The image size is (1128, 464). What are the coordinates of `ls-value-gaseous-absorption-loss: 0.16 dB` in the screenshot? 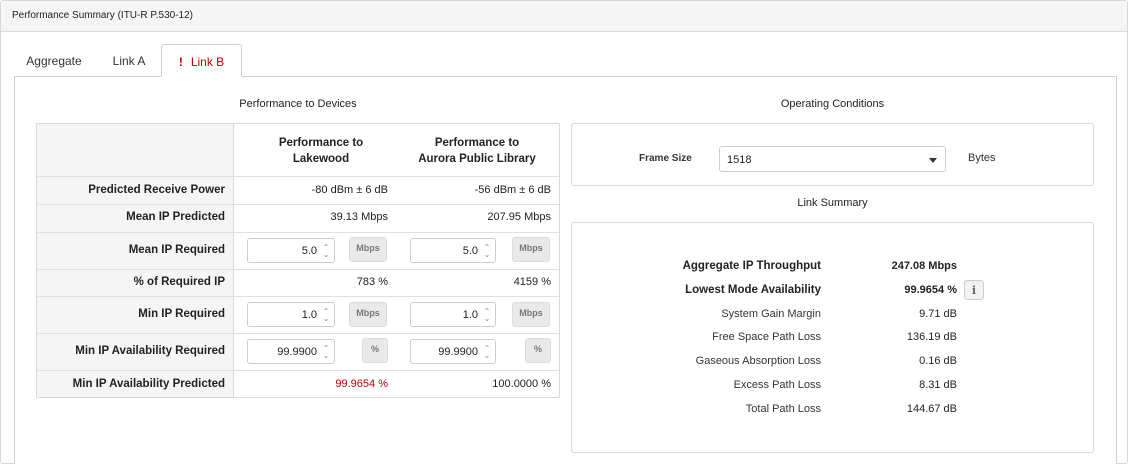 It's located at (938, 361).